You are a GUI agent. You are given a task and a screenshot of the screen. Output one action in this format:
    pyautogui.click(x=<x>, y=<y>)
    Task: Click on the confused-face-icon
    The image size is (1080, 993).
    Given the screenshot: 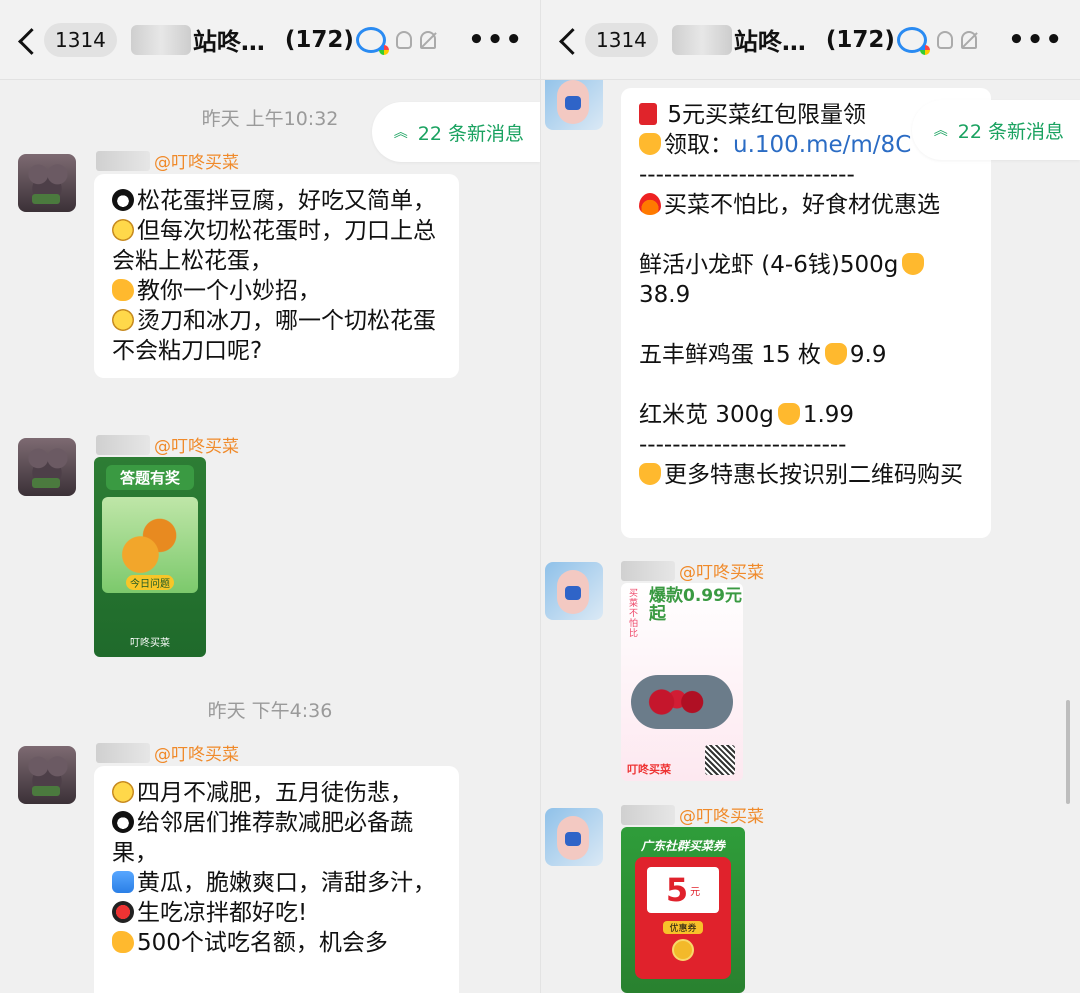 What is the action you would take?
    pyautogui.click(x=123, y=230)
    